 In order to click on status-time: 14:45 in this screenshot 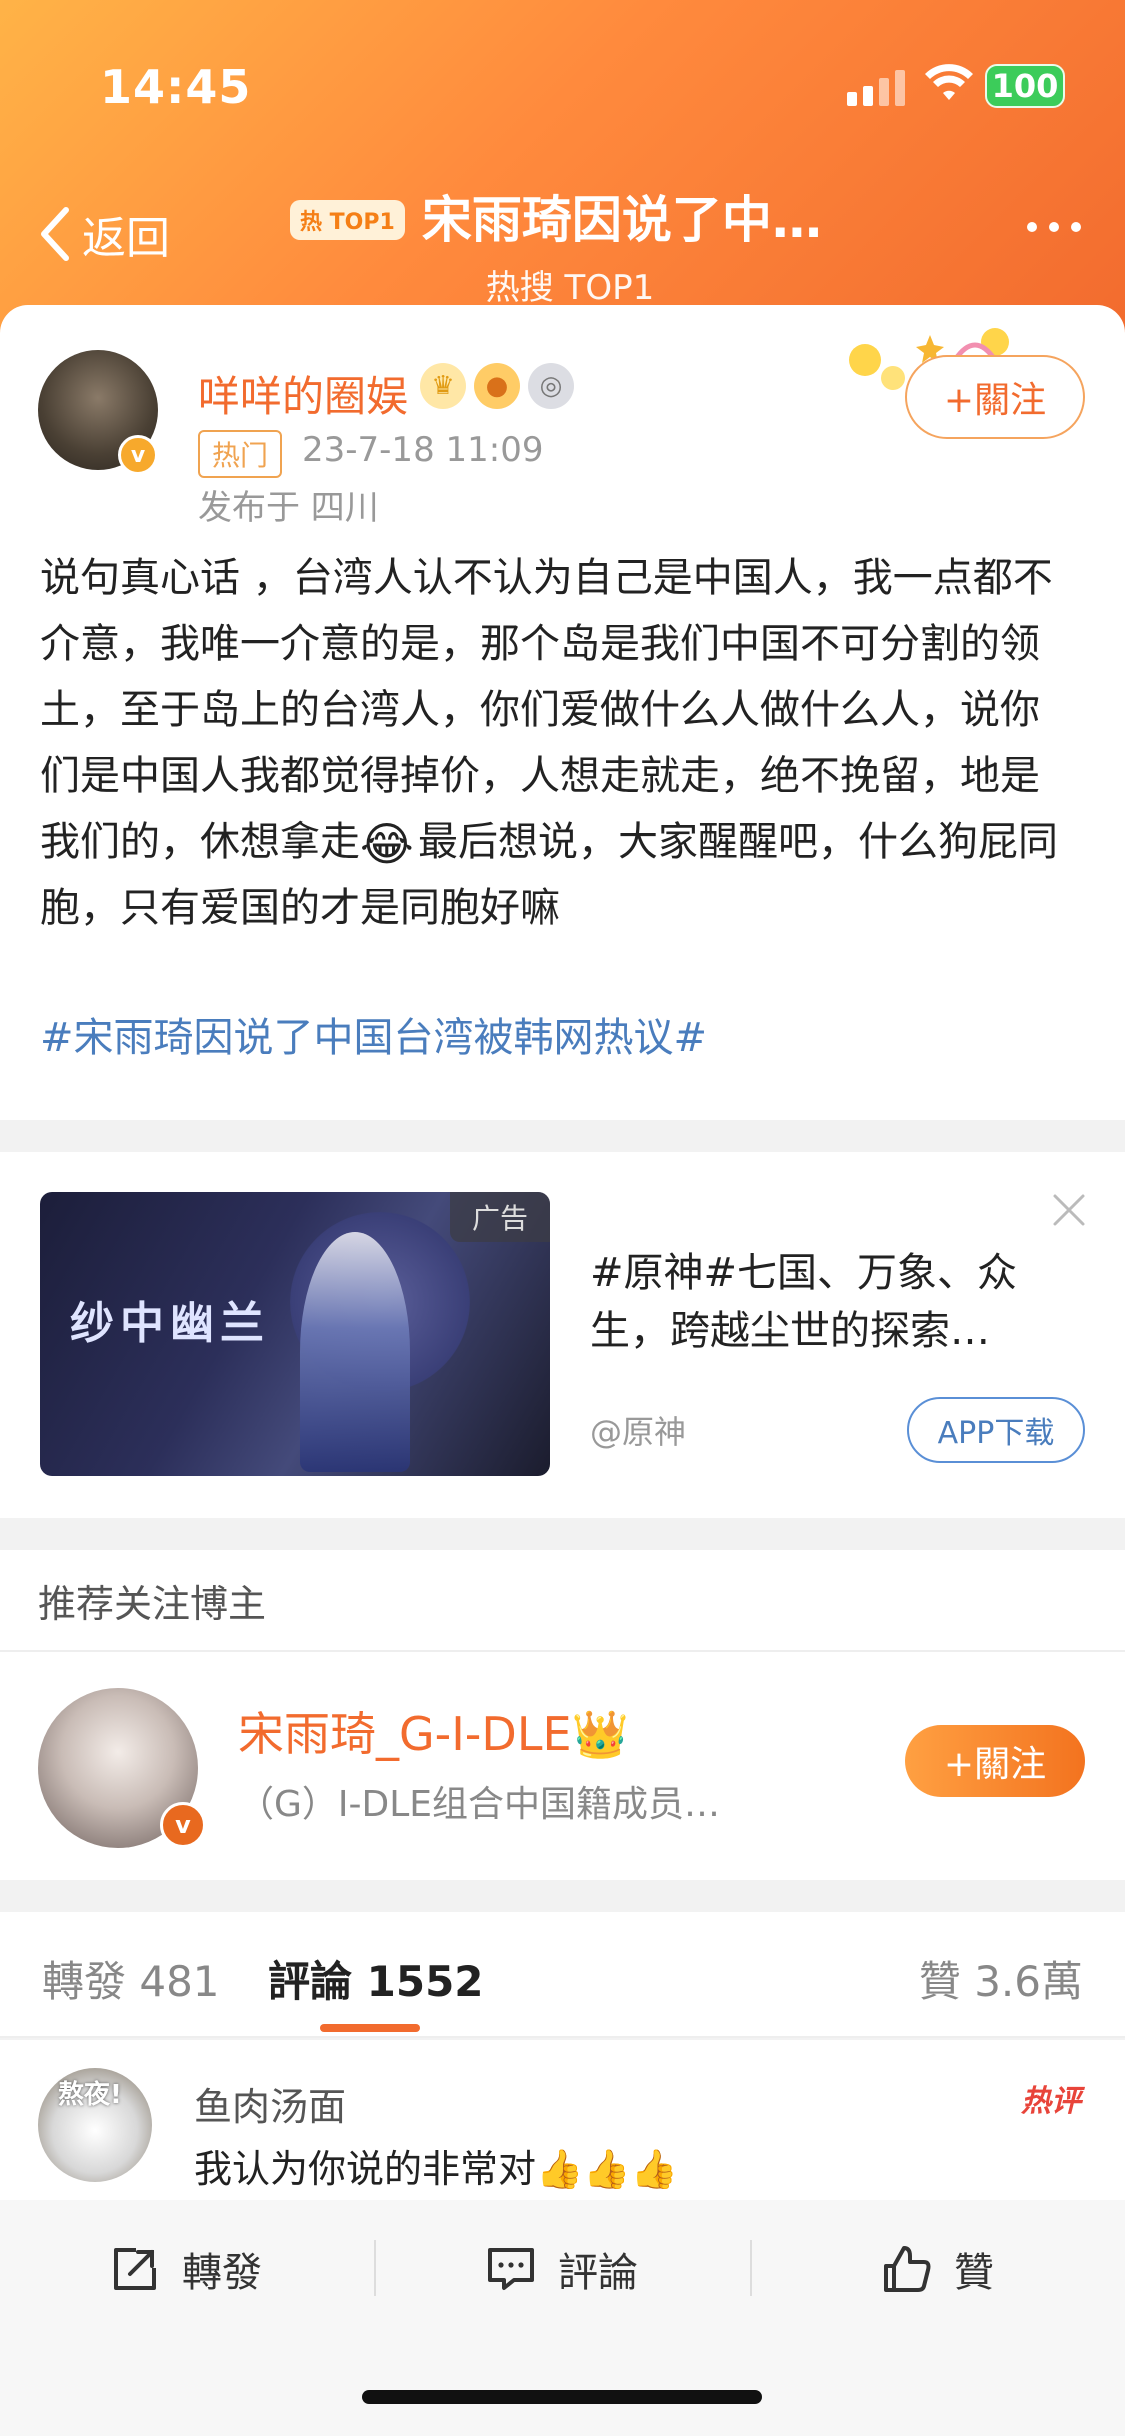, I will do `click(176, 87)`.